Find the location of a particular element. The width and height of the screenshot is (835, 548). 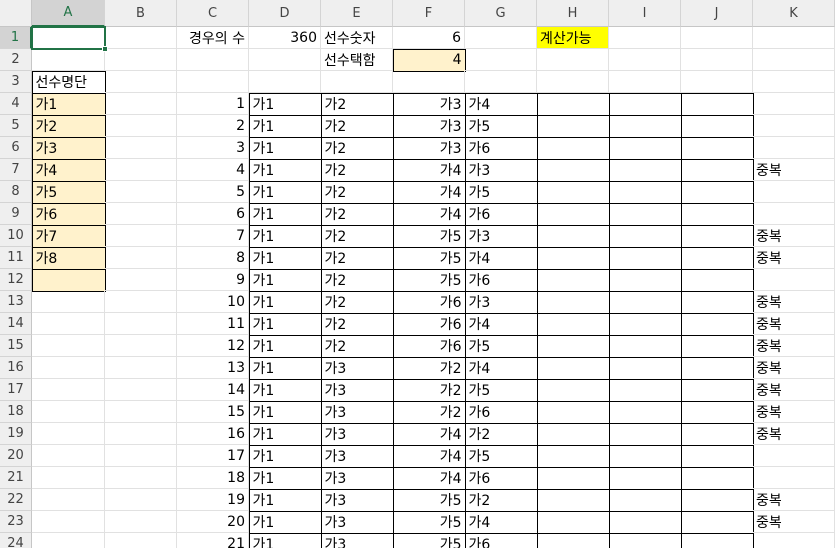

cell-b13 is located at coordinates (141, 302).